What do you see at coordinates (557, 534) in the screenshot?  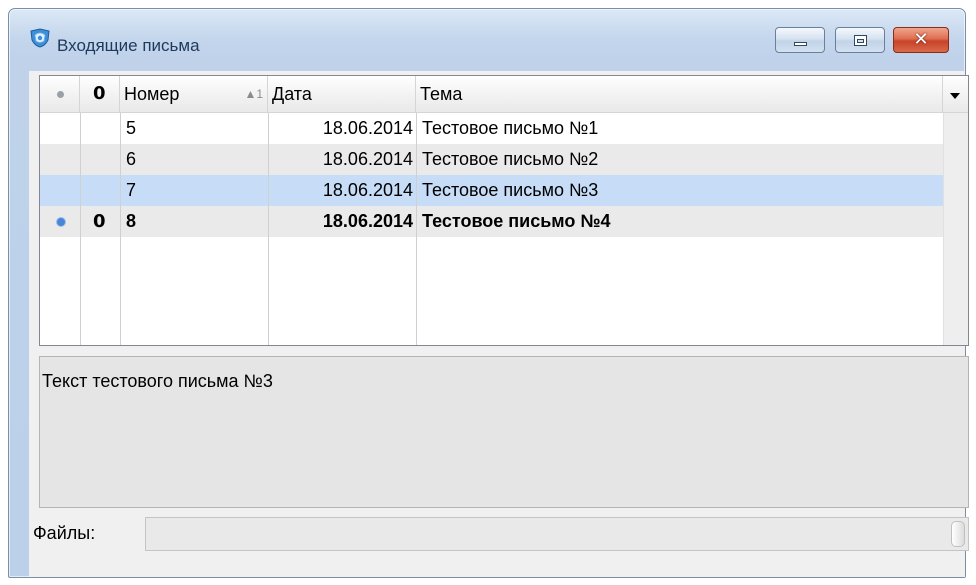 I see `files-field` at bounding box center [557, 534].